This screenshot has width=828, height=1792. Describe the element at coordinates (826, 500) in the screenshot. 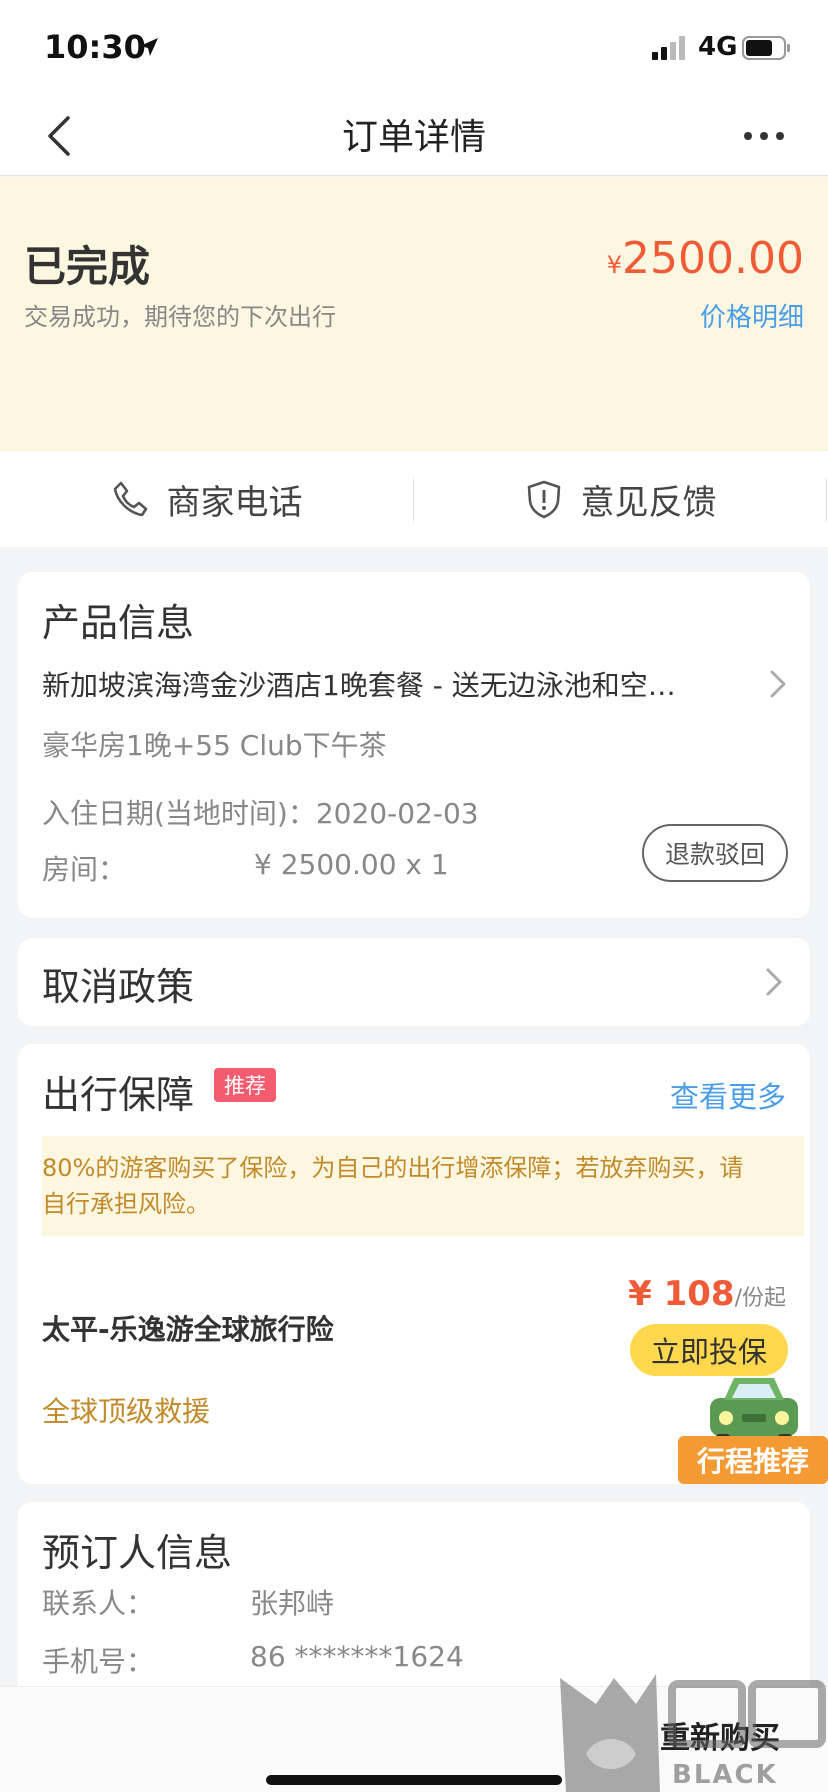

I see `divider` at that location.